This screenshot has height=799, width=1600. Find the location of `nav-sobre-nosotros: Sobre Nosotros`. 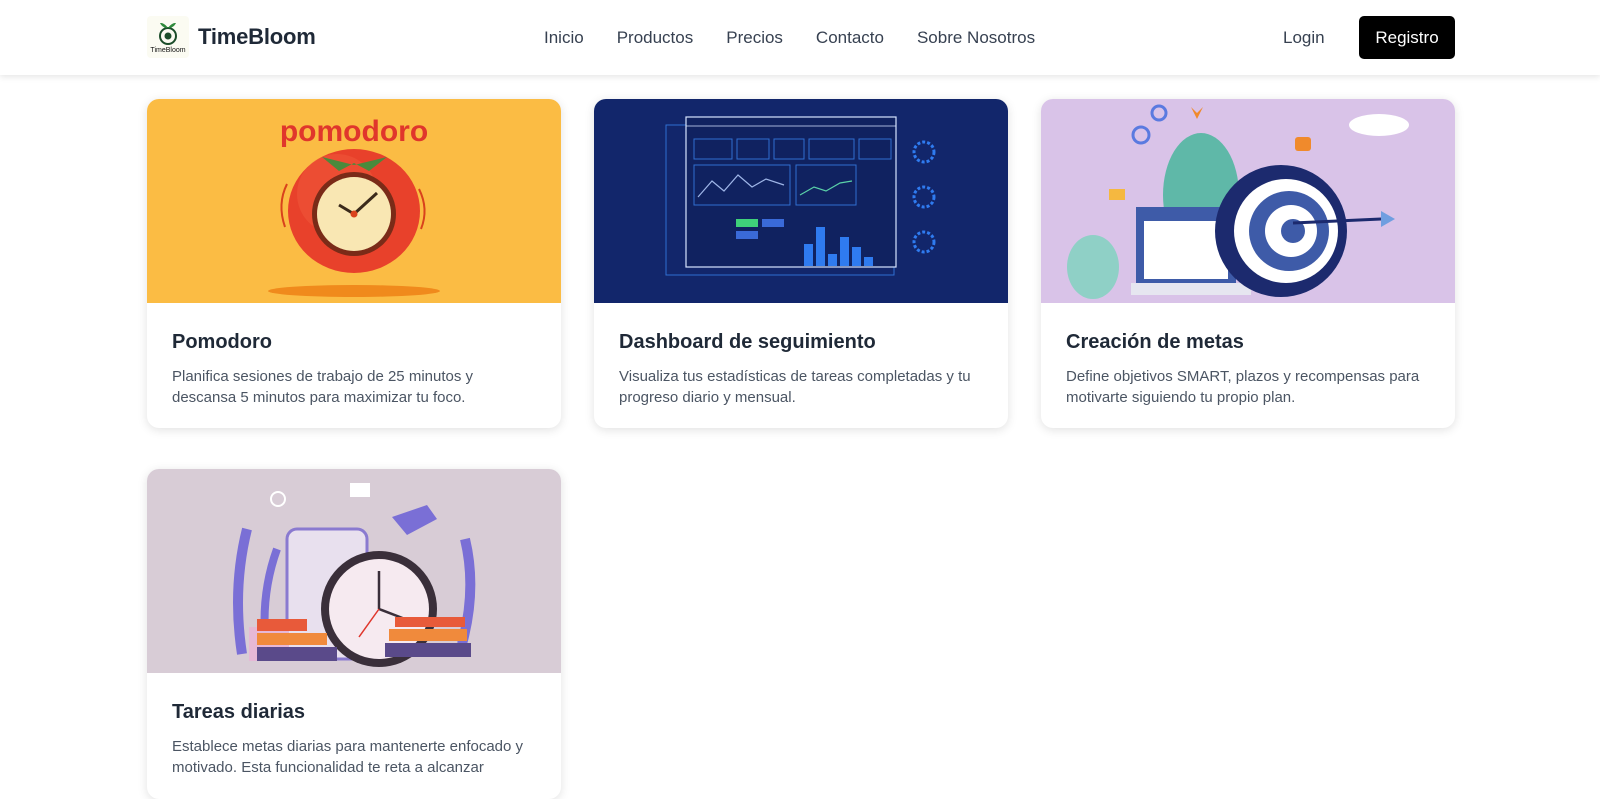

nav-sobre-nosotros: Sobre Nosotros is located at coordinates (976, 38).